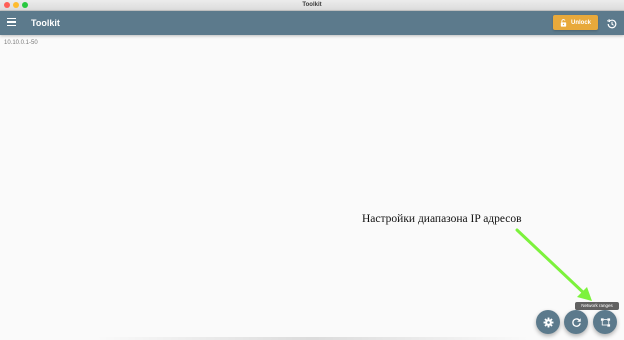 Image resolution: width=624 pixels, height=340 pixels. I want to click on window-title: Toolkit, so click(312, 5).